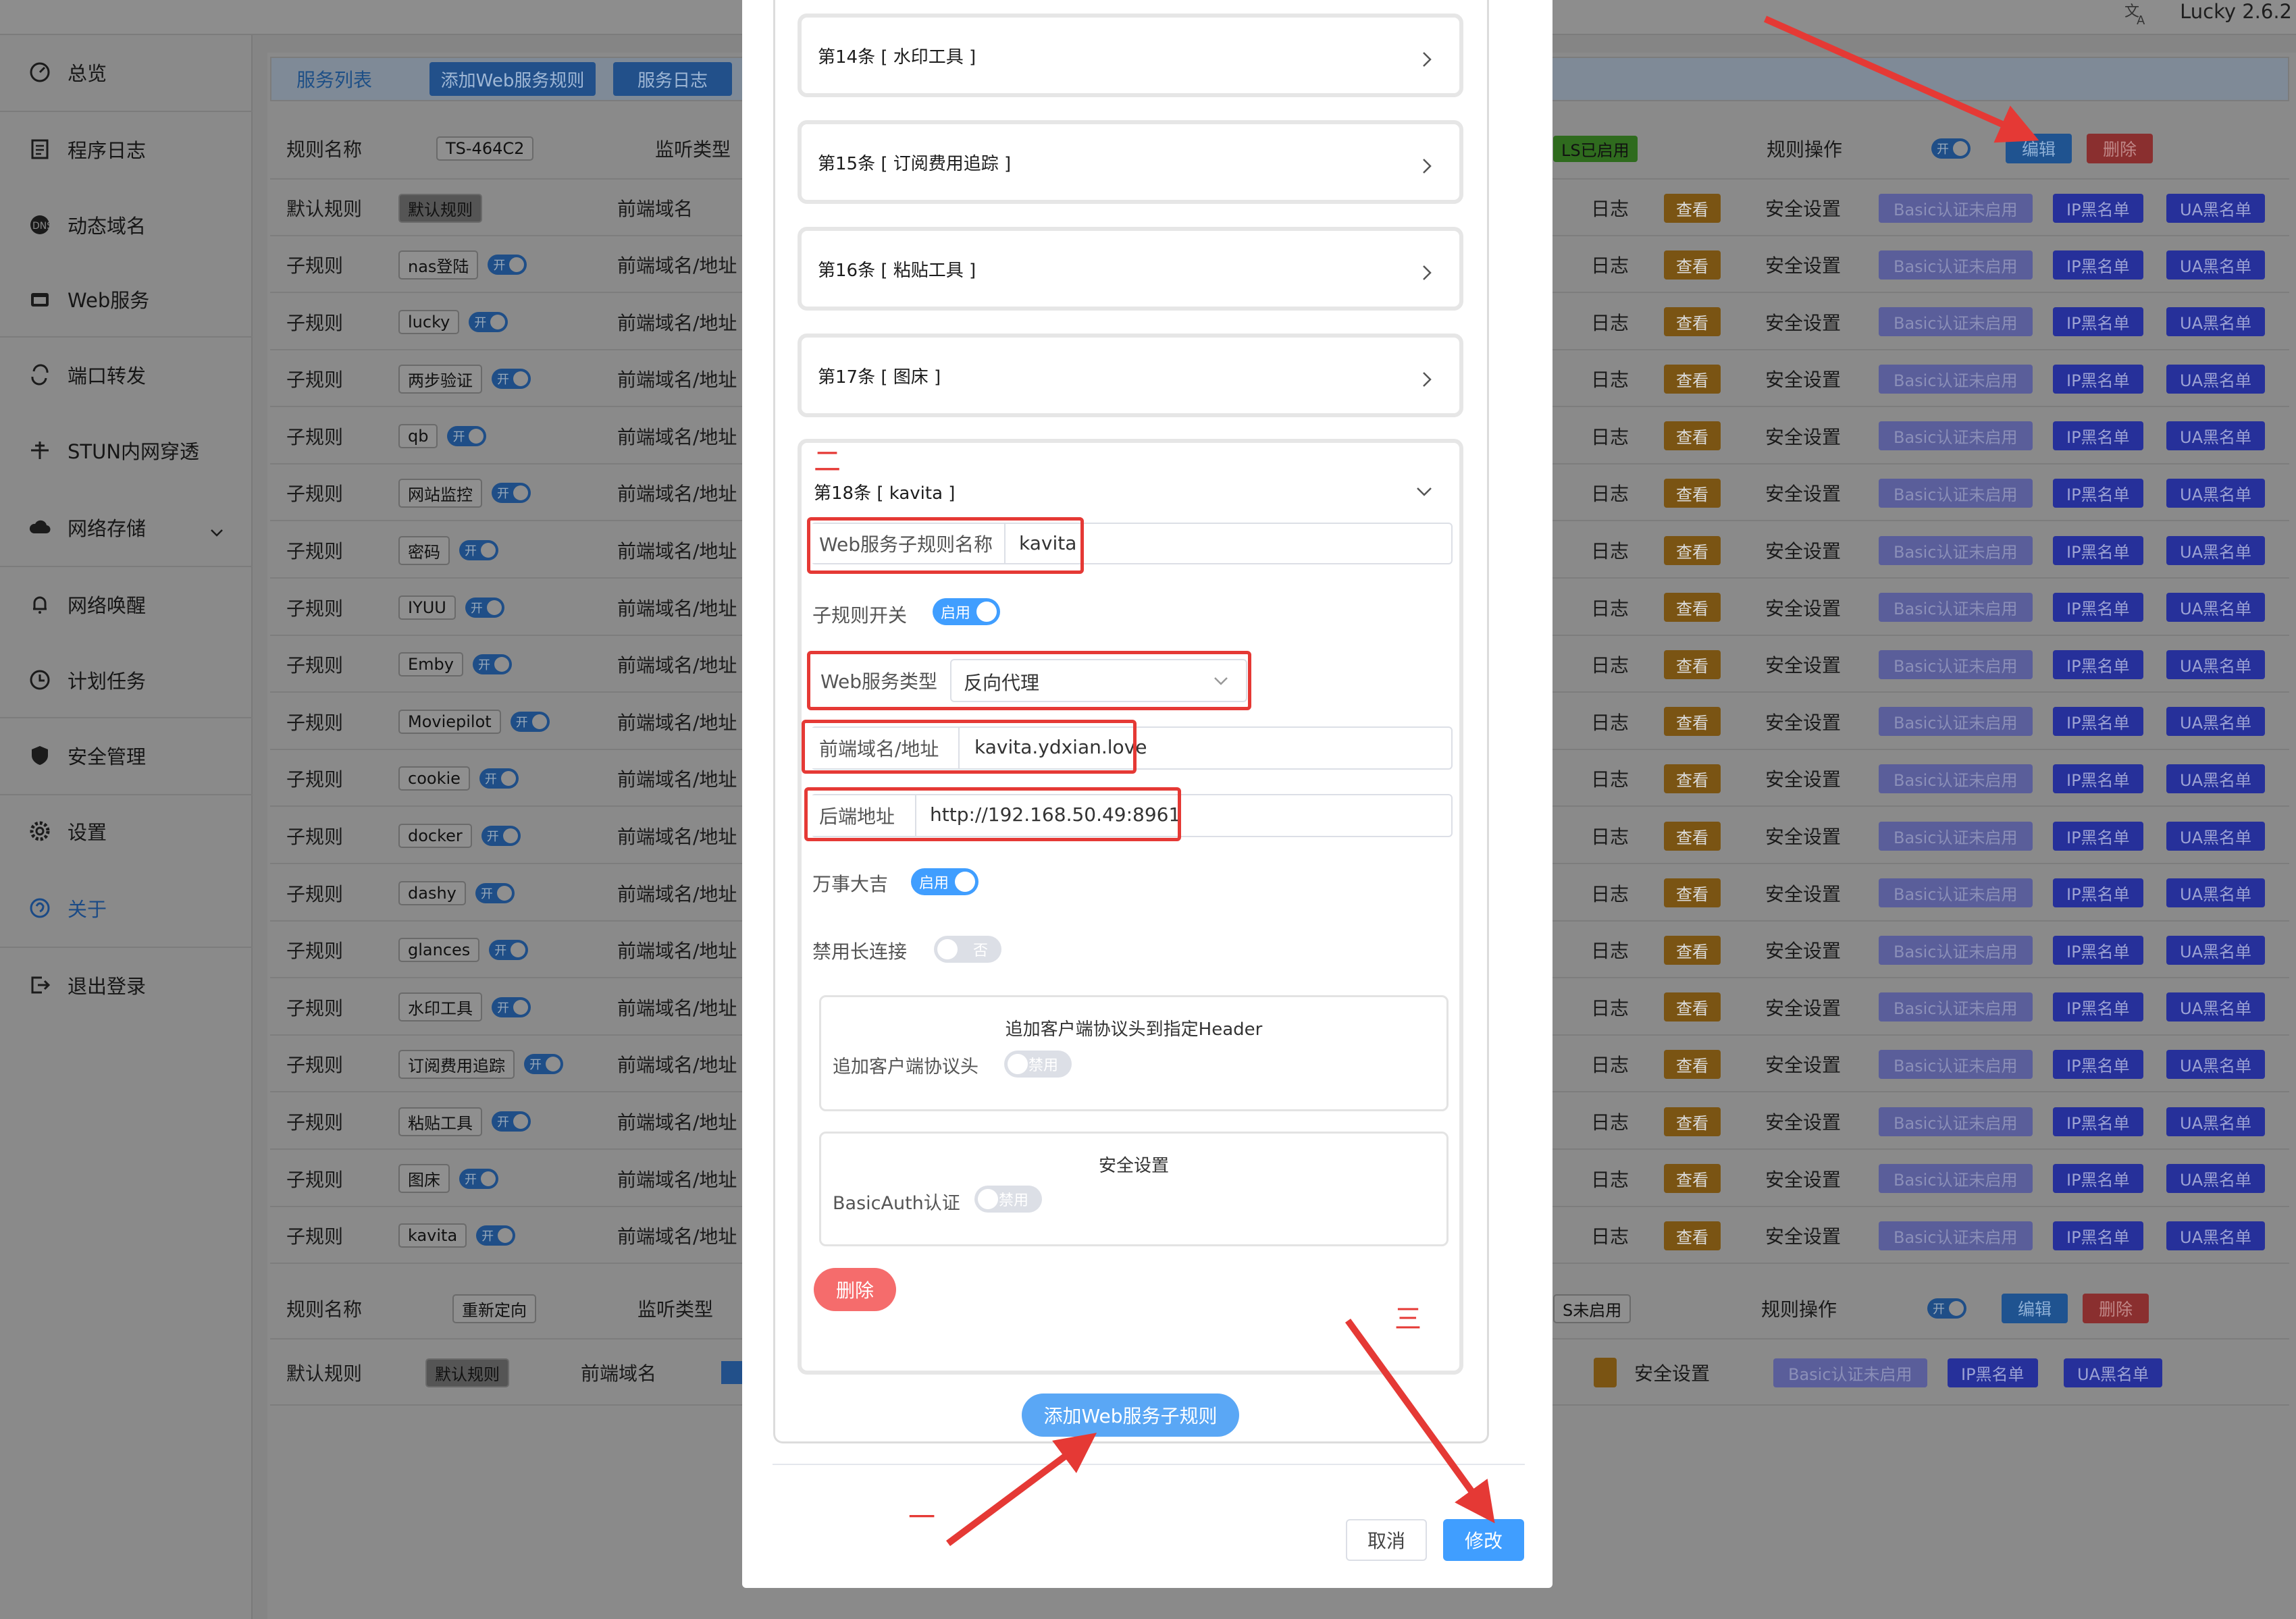  I want to click on arrow-to-edit, so click(1901, 80).